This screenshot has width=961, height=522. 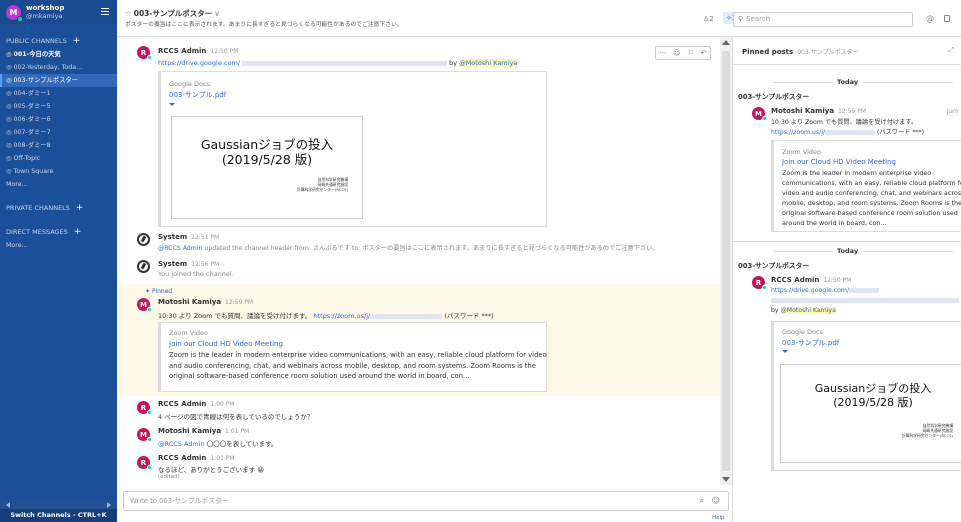 What do you see at coordinates (78, 232) in the screenshot?
I see `add-direct-message-button: +` at bounding box center [78, 232].